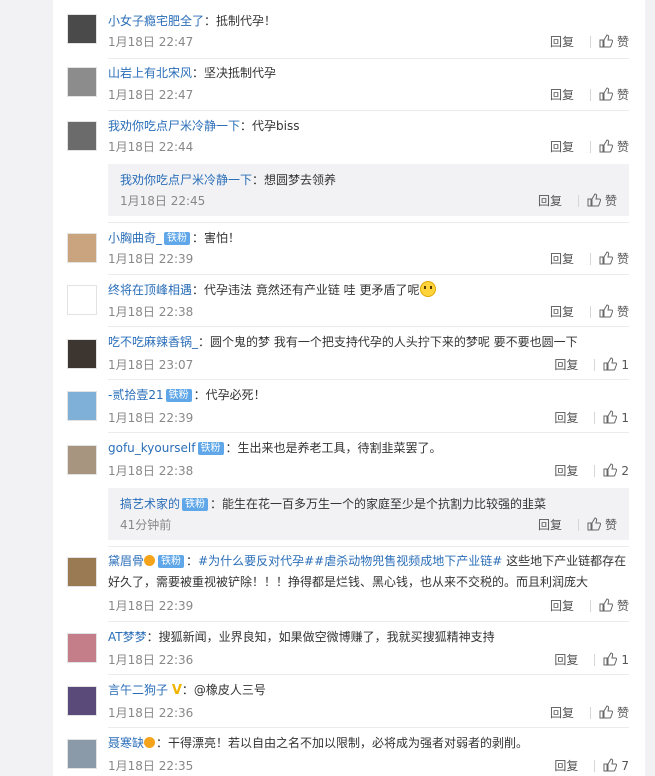  I want to click on reply-content: 搞艺术家的 铁粉 ：能生在花一百多万生一个的家庭至少是个抗割力比较强的韭菜, so click(368, 504).